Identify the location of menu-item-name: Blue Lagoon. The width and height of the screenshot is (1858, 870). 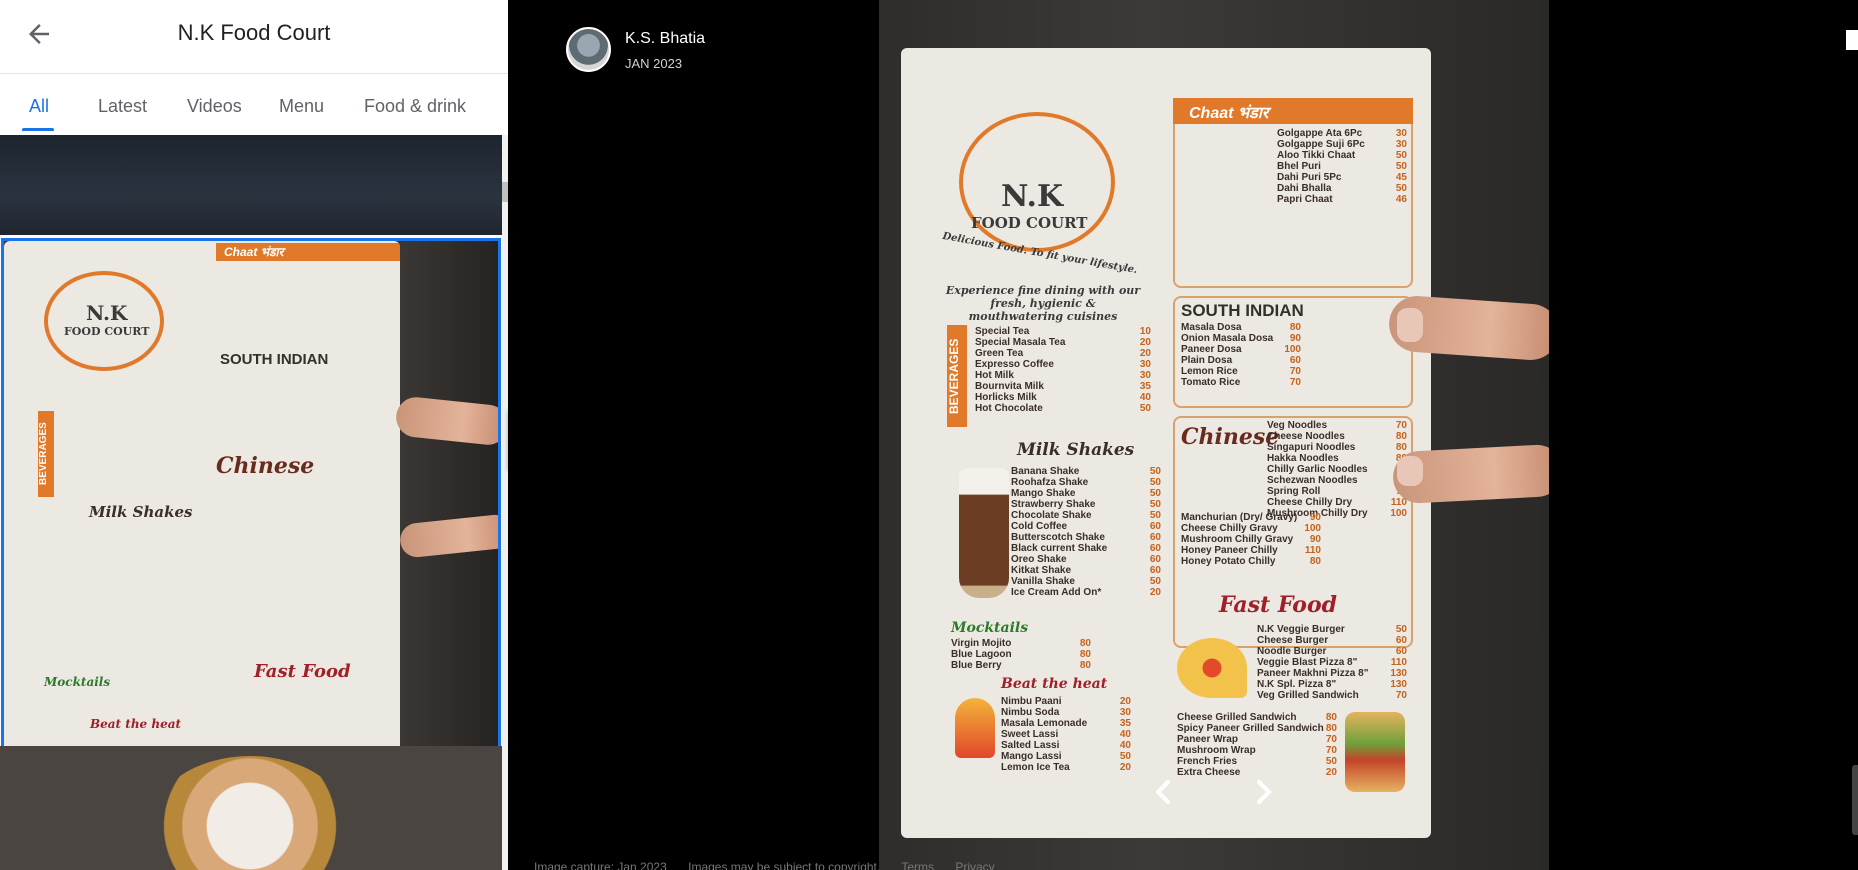
(981, 654).